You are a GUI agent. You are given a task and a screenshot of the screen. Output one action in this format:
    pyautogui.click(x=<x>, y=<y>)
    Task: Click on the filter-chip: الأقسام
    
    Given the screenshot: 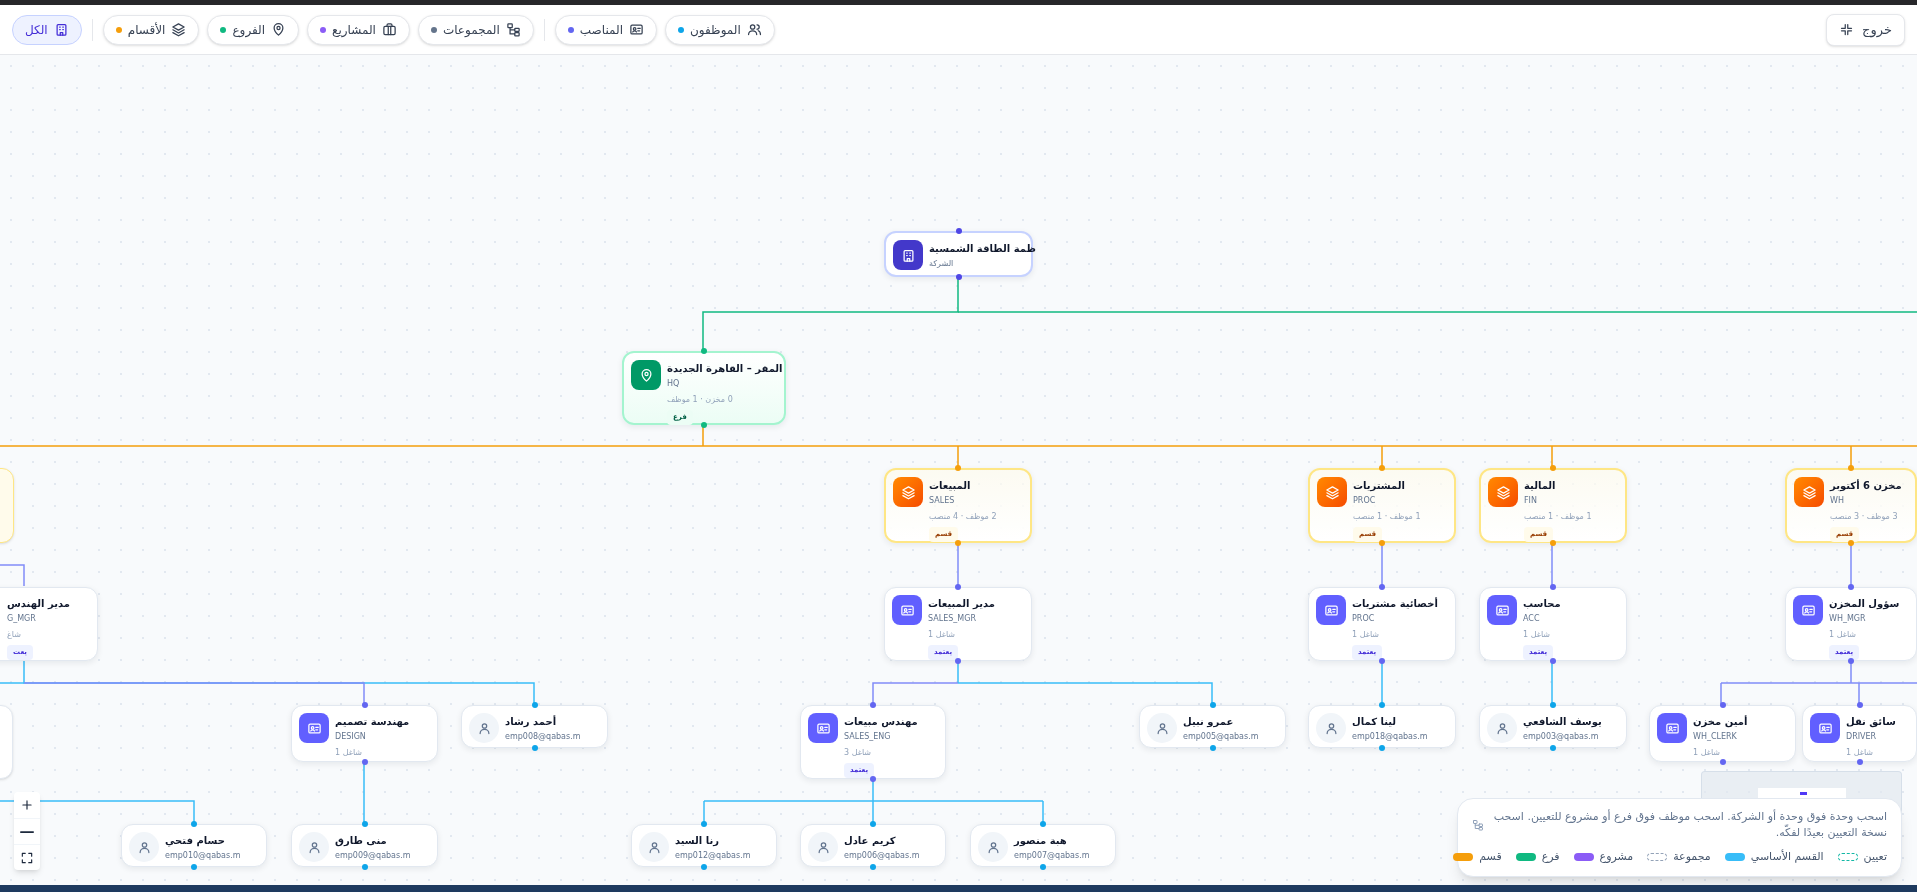 What is the action you would take?
    pyautogui.click(x=151, y=29)
    